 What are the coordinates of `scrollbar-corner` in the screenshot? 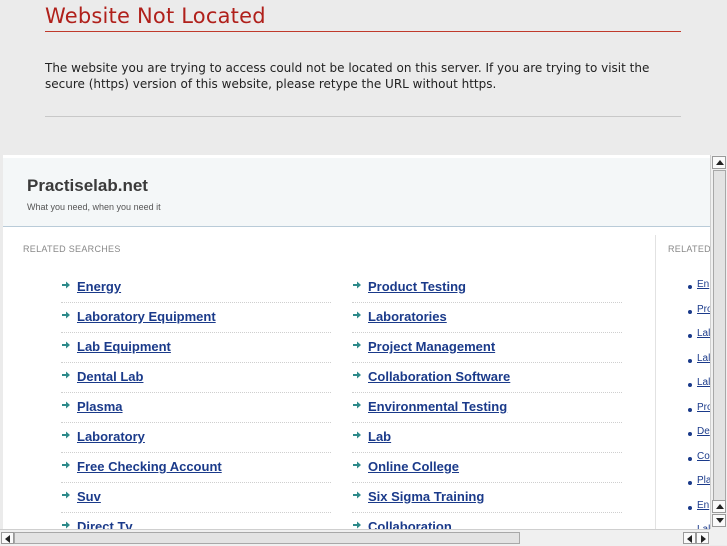 It's located at (718, 537).